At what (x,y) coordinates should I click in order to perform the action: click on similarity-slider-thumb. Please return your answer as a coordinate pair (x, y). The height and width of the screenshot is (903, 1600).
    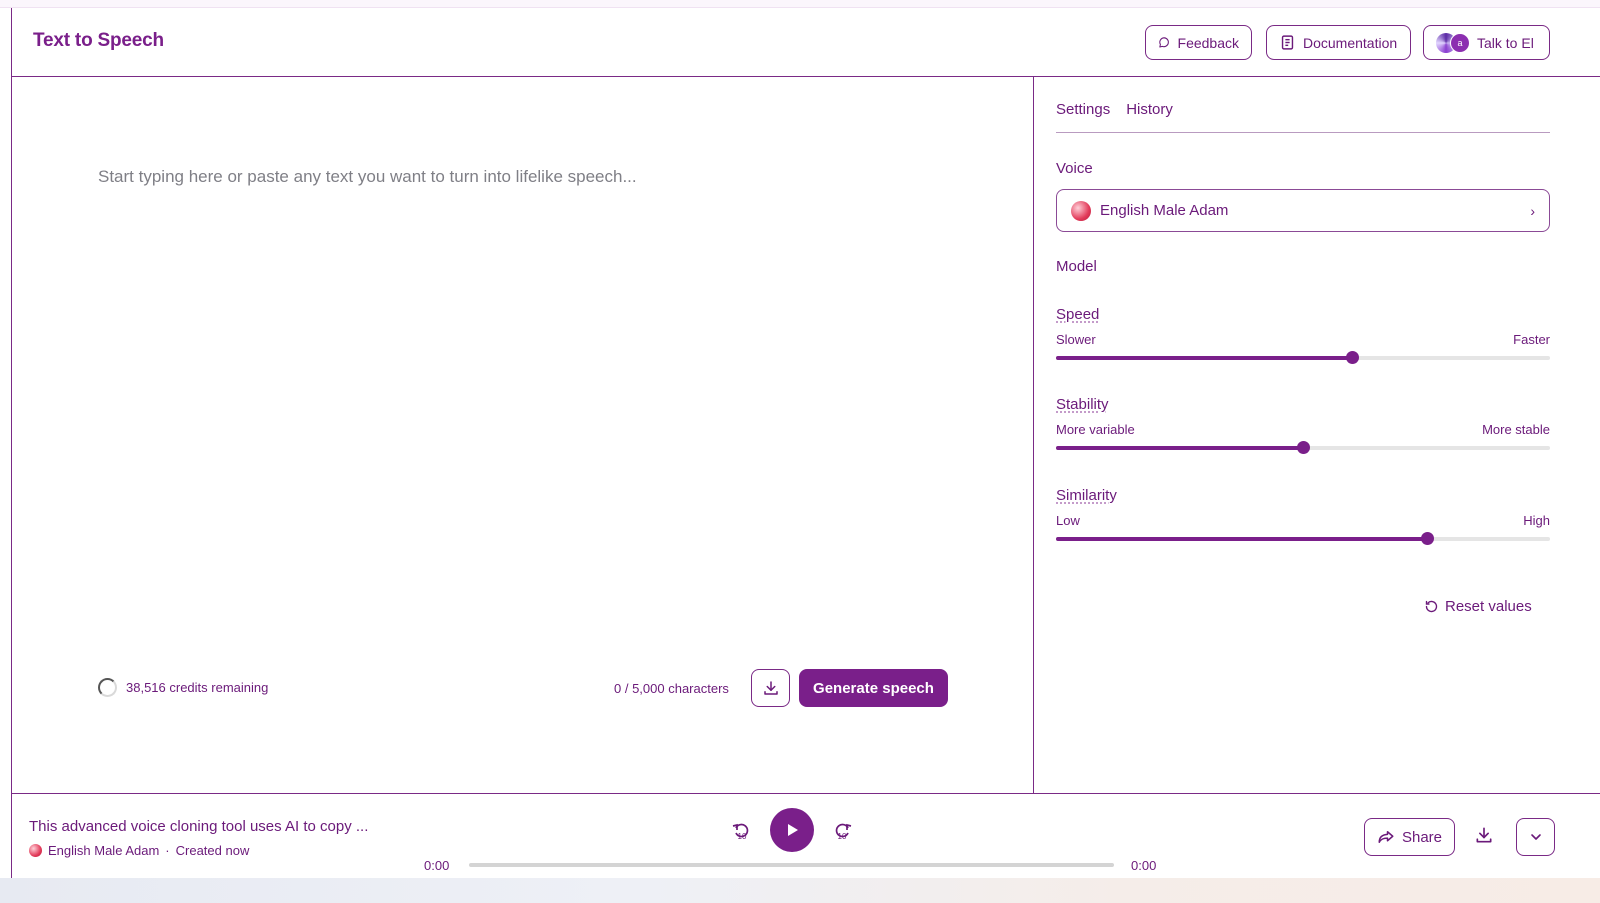
    Looking at the image, I should click on (1427, 538).